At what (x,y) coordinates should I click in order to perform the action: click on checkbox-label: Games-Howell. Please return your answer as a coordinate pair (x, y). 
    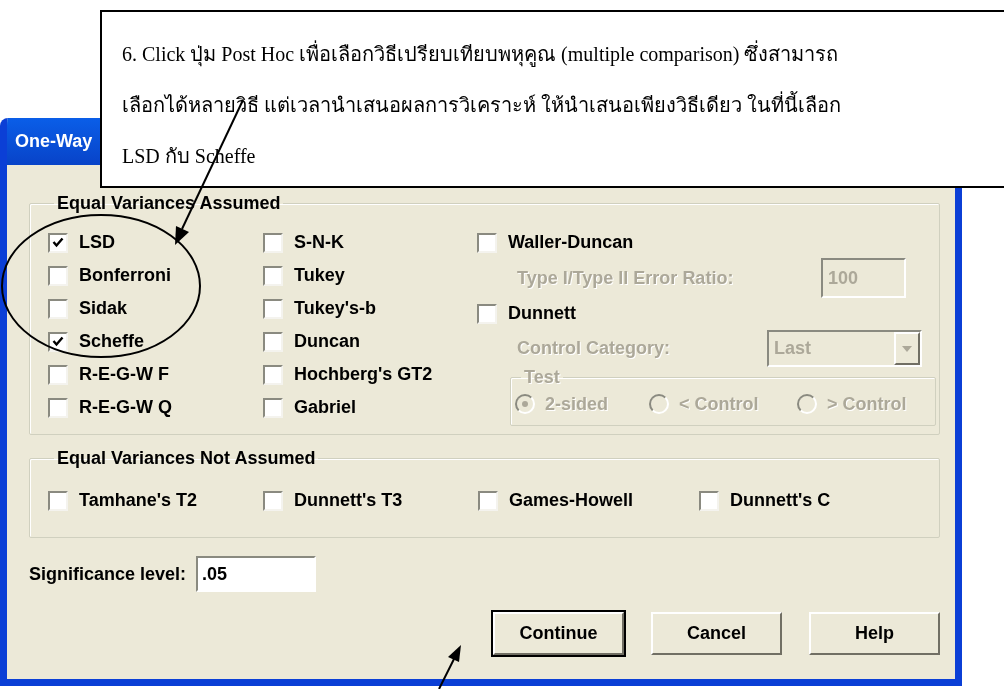
    Looking at the image, I should click on (571, 500).